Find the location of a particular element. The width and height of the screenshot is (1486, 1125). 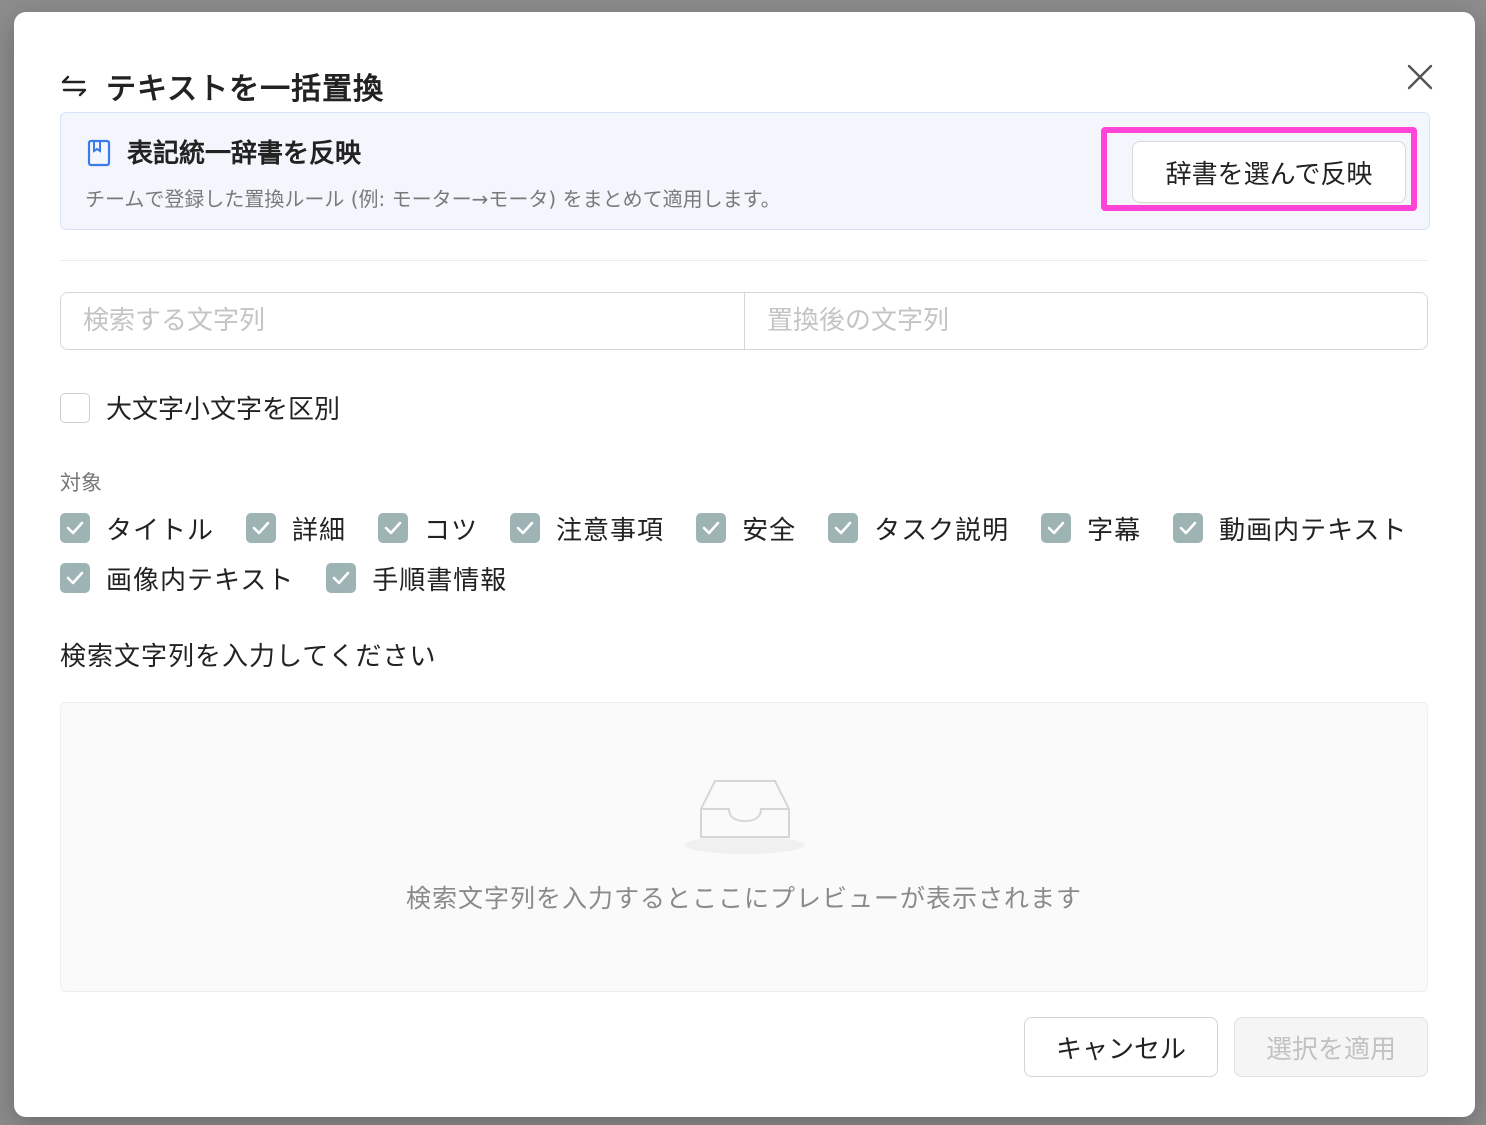

target-tips: コツ is located at coordinates (428, 528).